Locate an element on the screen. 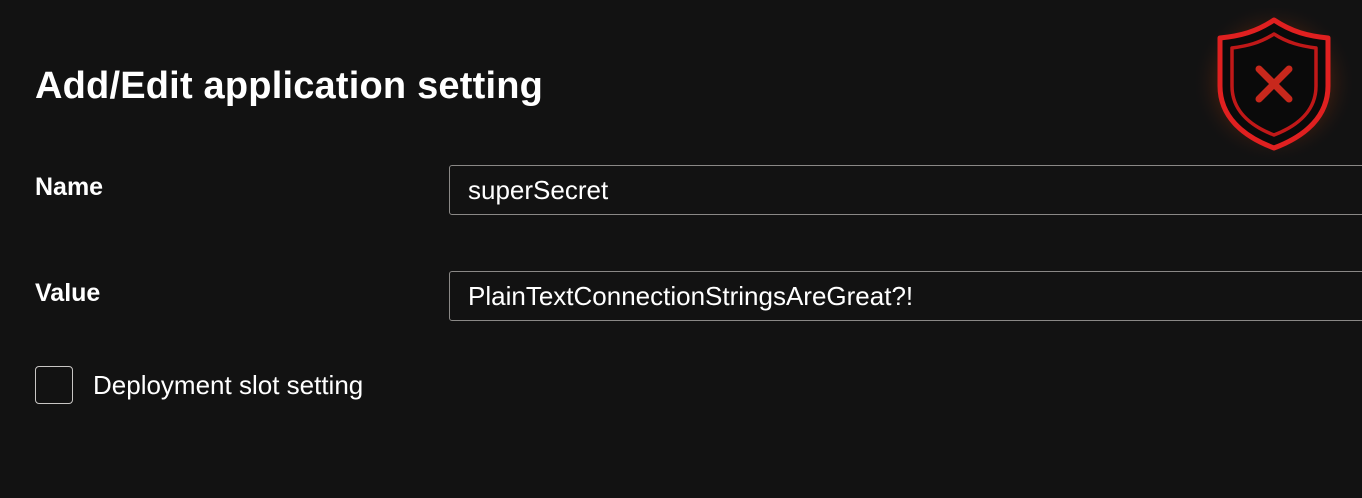  shield-x-icon is located at coordinates (1275, 88).